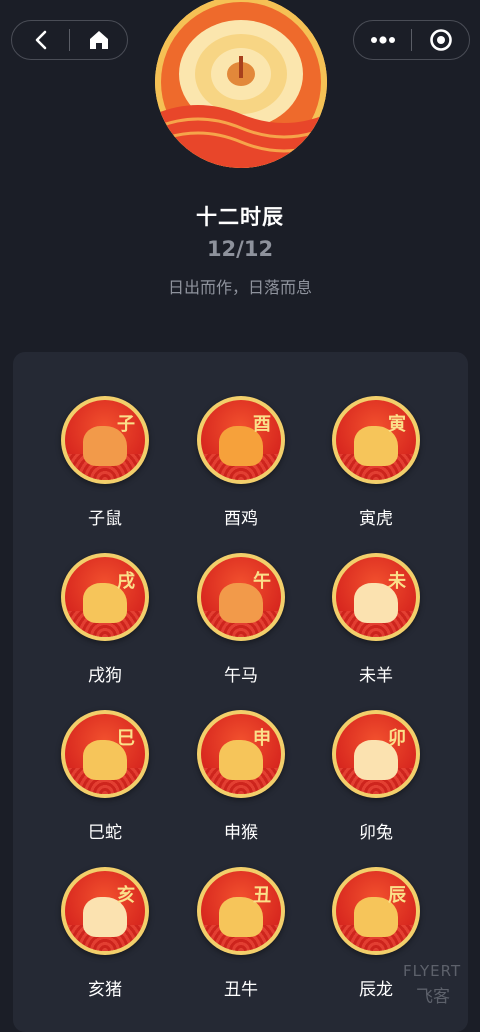 The width and height of the screenshot is (480, 1032). Describe the element at coordinates (376, 519) in the screenshot. I see `badge-label: 寅虎` at that location.